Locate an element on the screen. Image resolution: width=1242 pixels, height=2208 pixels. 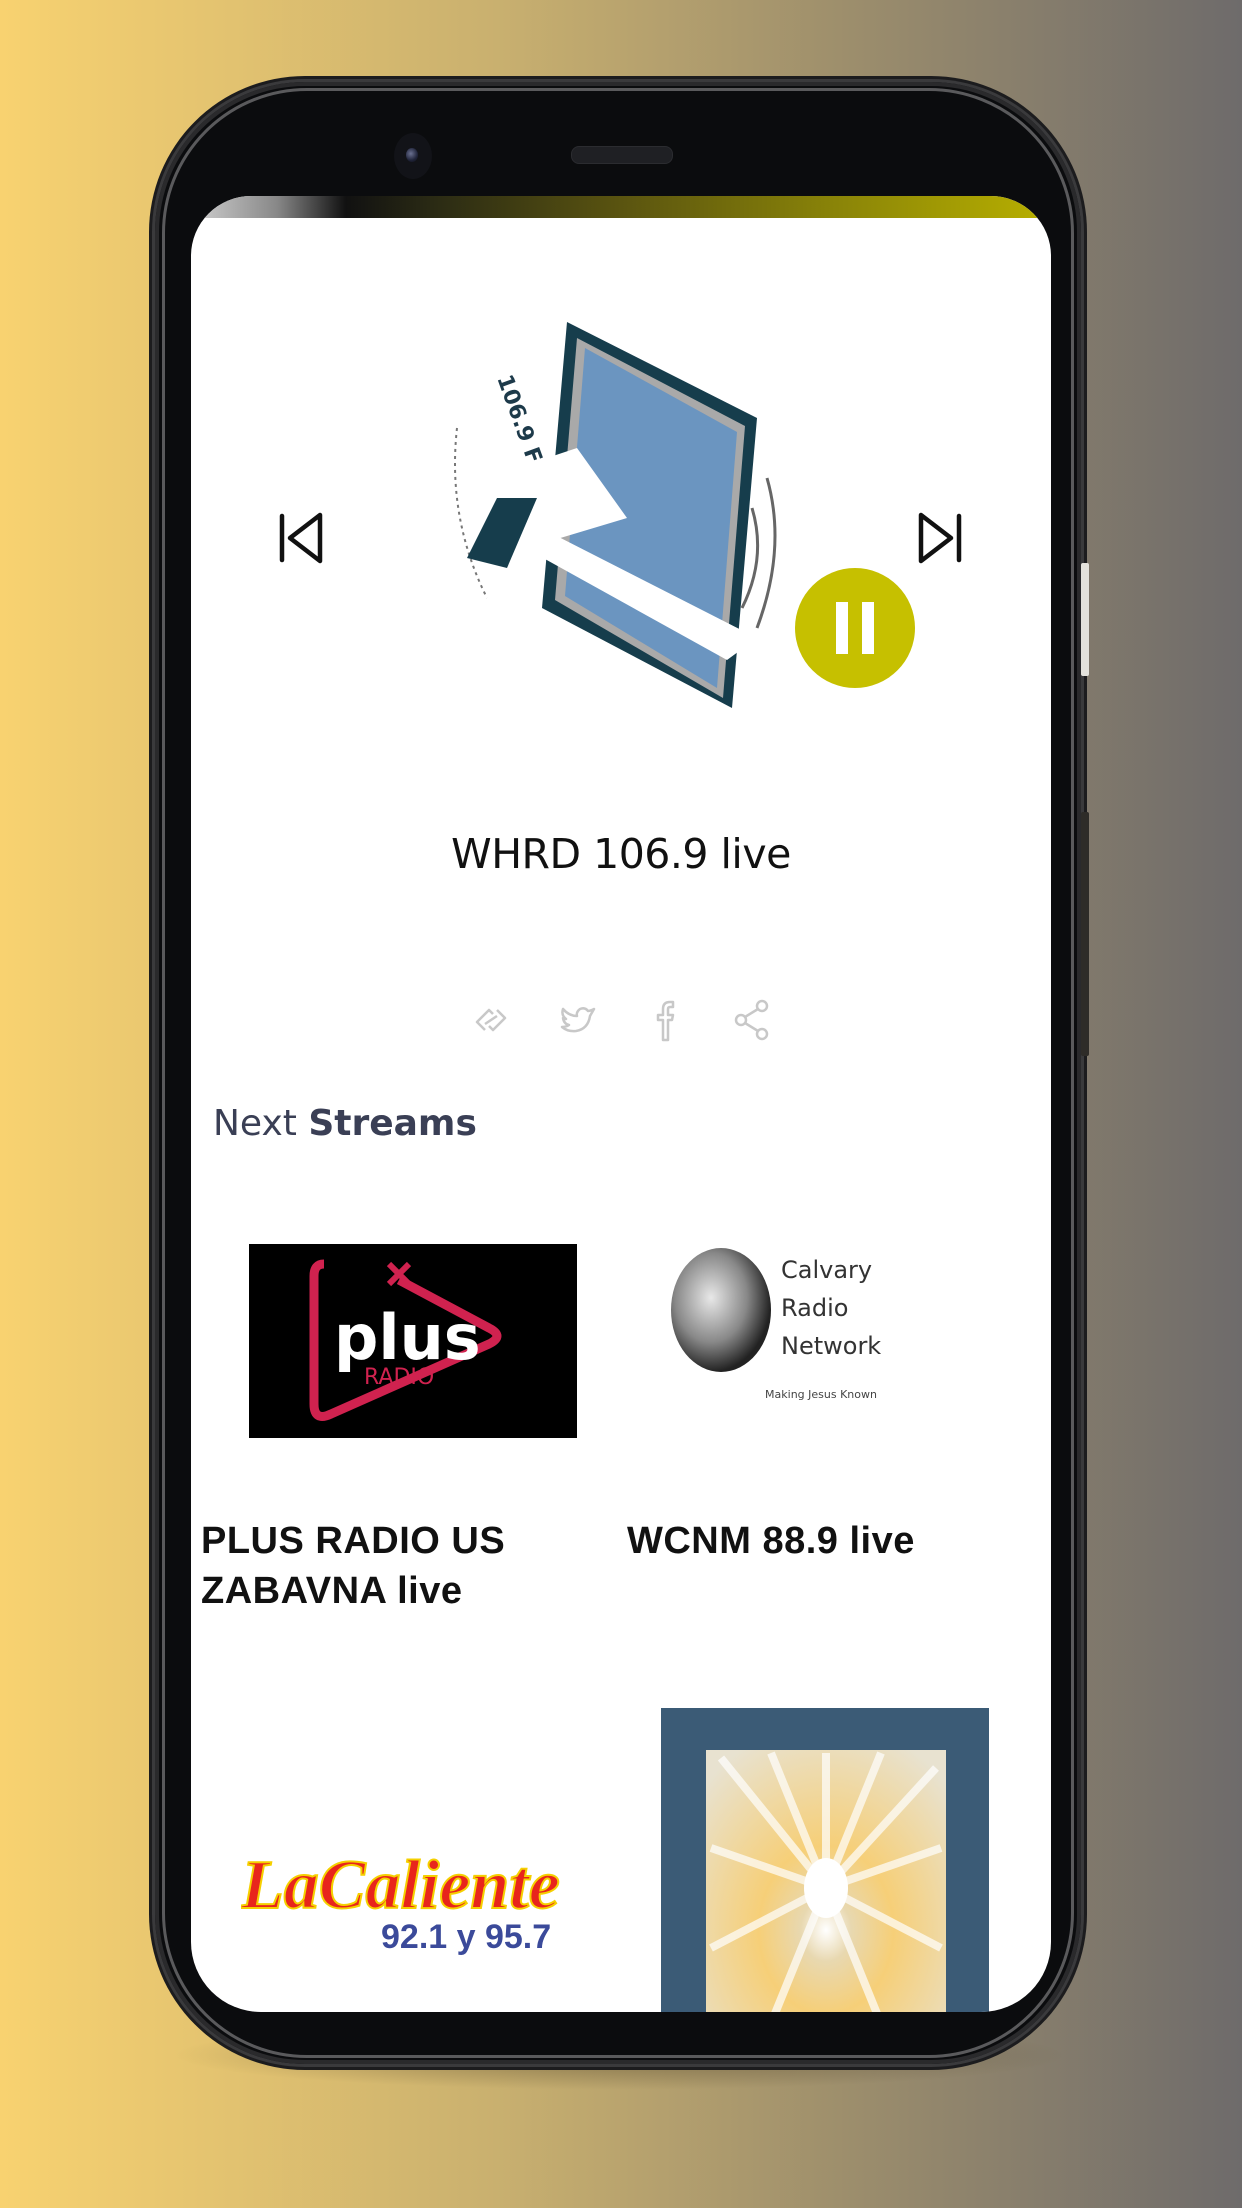
share-row is located at coordinates (621, 1020).